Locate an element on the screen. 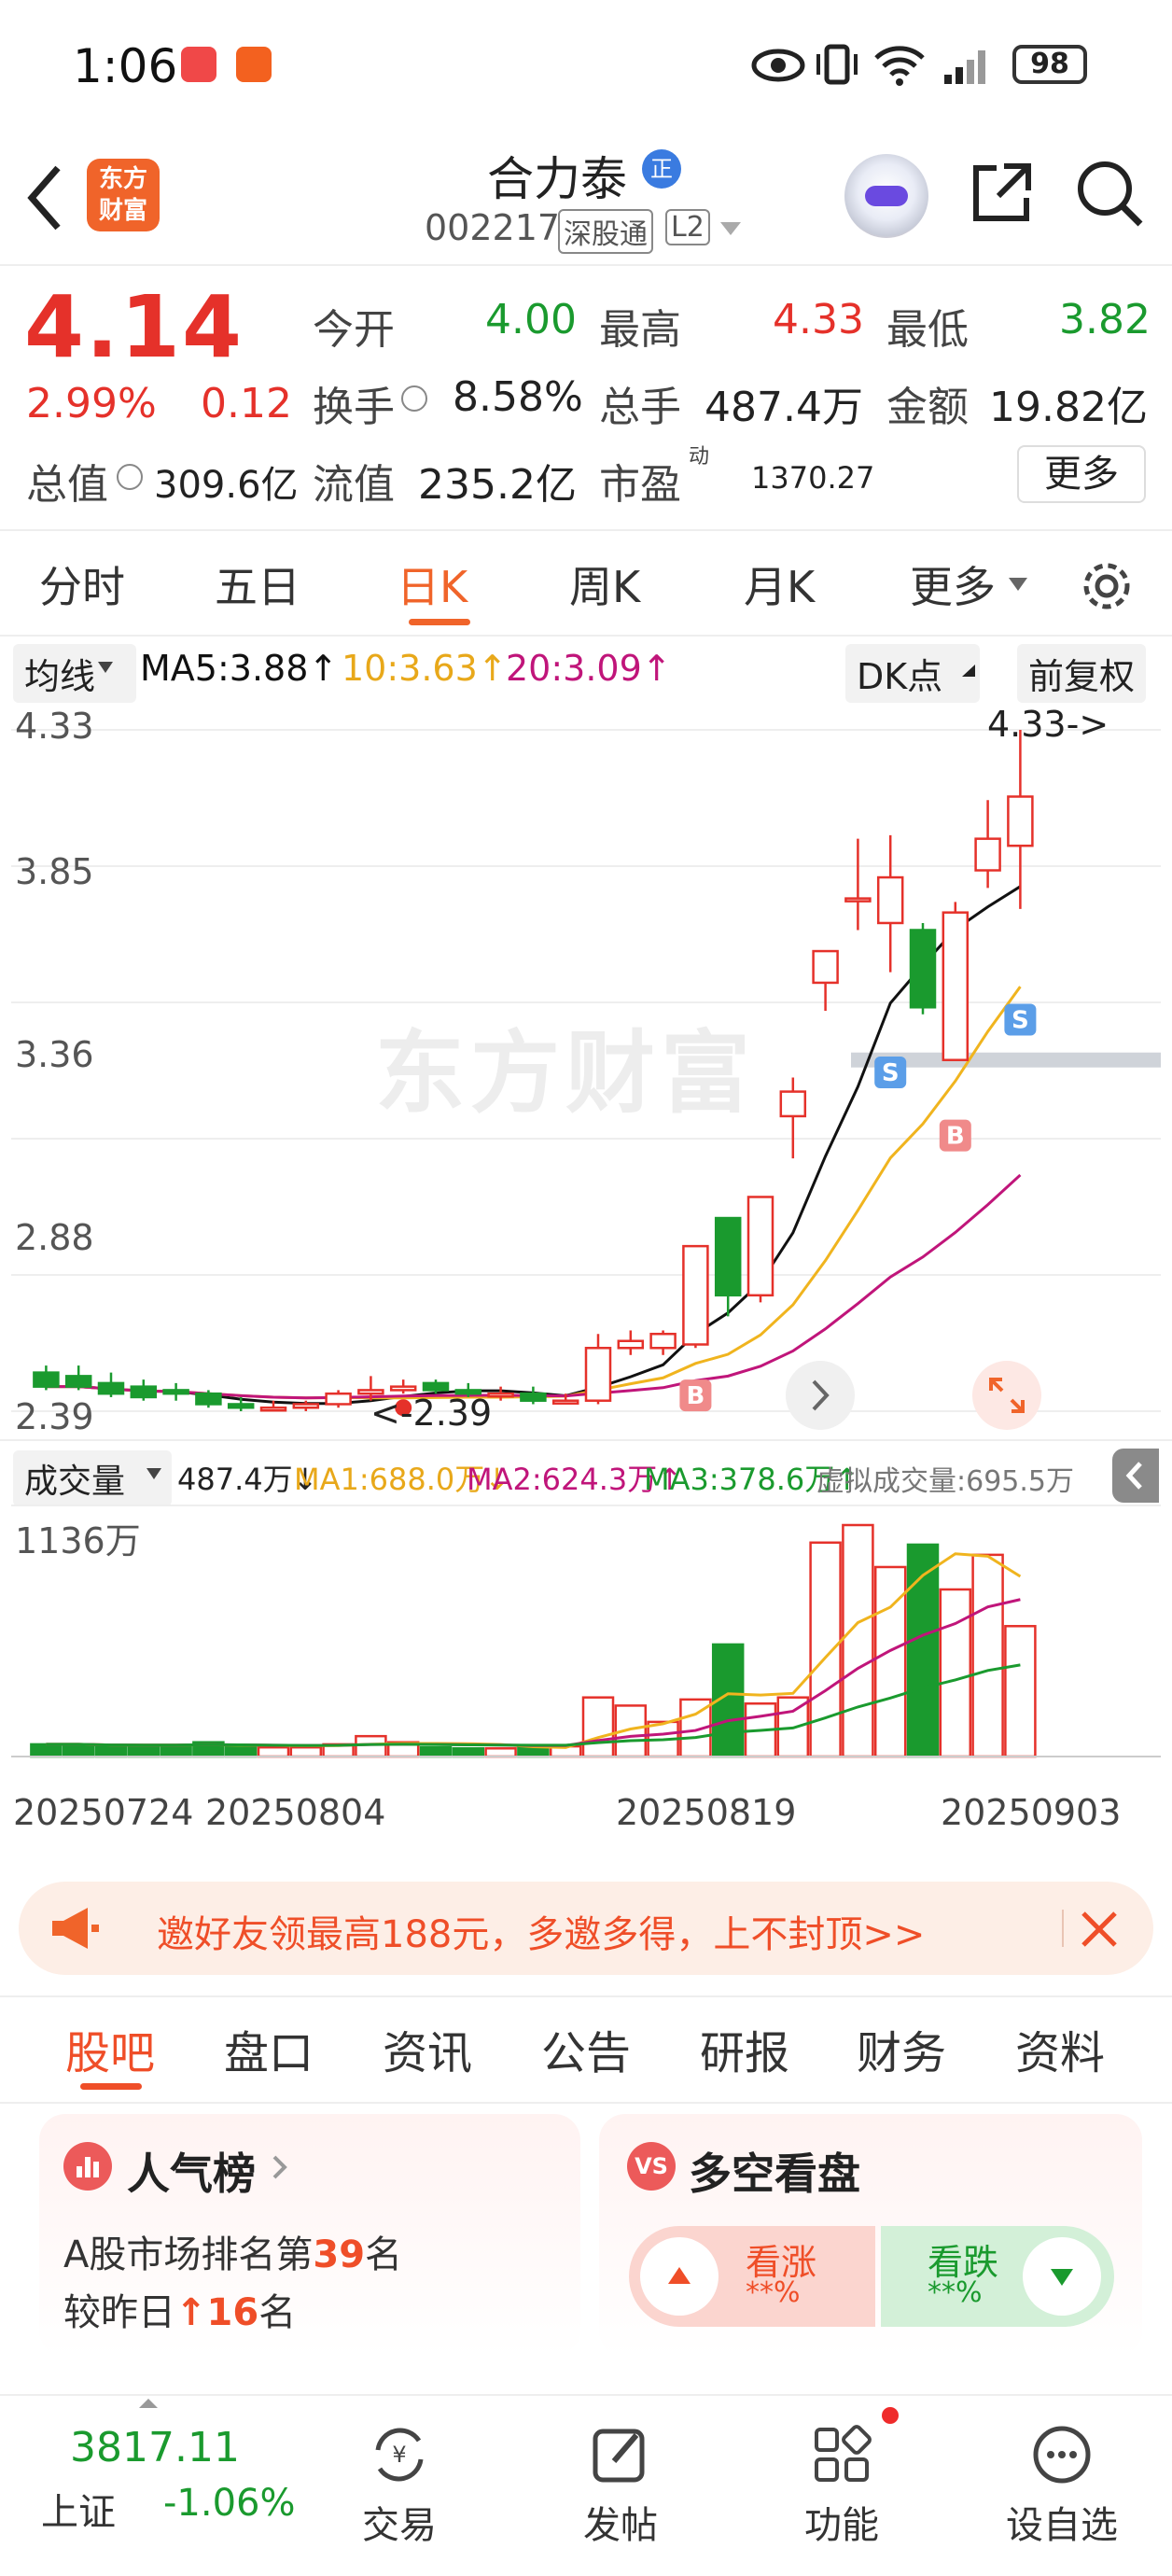 The image size is (1172, 2576). volume-value: 487.4万 is located at coordinates (784, 407).